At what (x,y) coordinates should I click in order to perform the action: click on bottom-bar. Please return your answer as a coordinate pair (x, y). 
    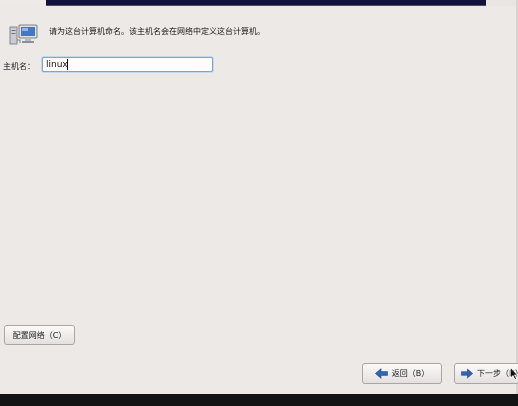
    Looking at the image, I should click on (259, 400).